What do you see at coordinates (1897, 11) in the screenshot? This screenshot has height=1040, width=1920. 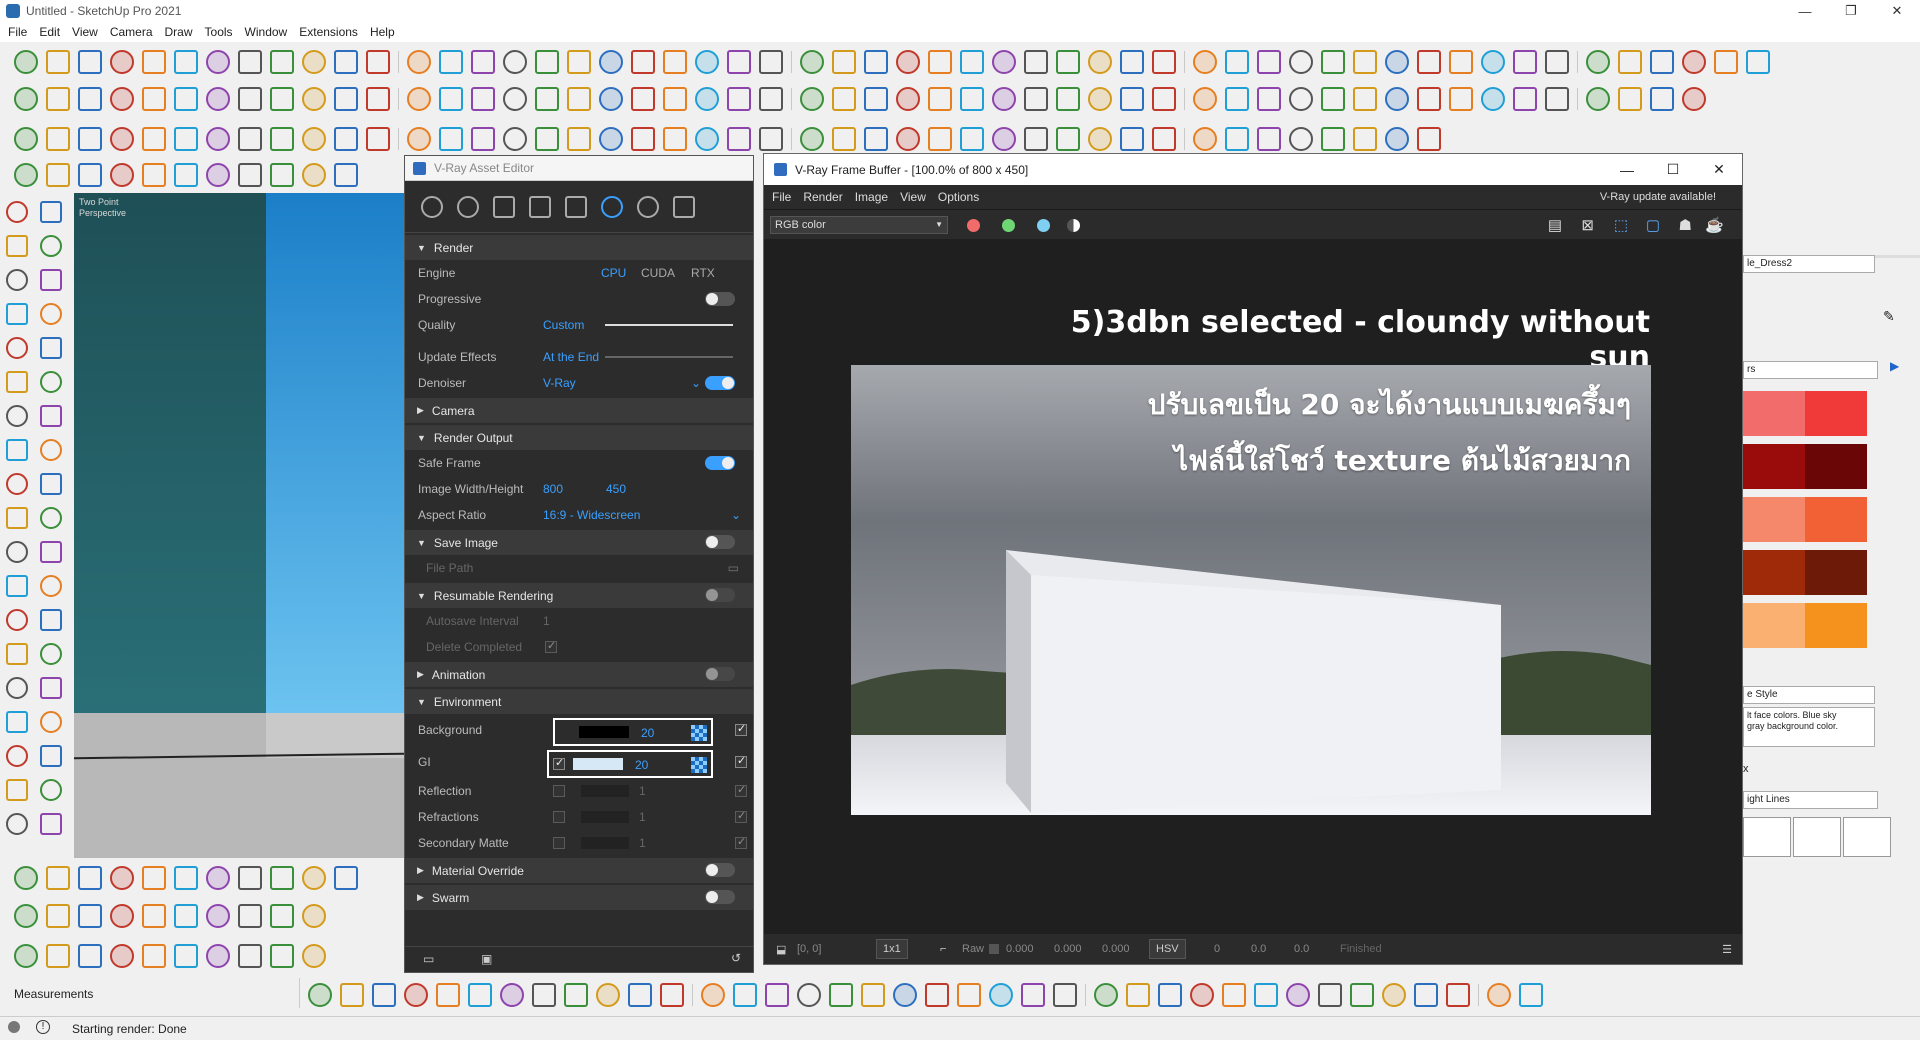 I see `close-button: ✕` at bounding box center [1897, 11].